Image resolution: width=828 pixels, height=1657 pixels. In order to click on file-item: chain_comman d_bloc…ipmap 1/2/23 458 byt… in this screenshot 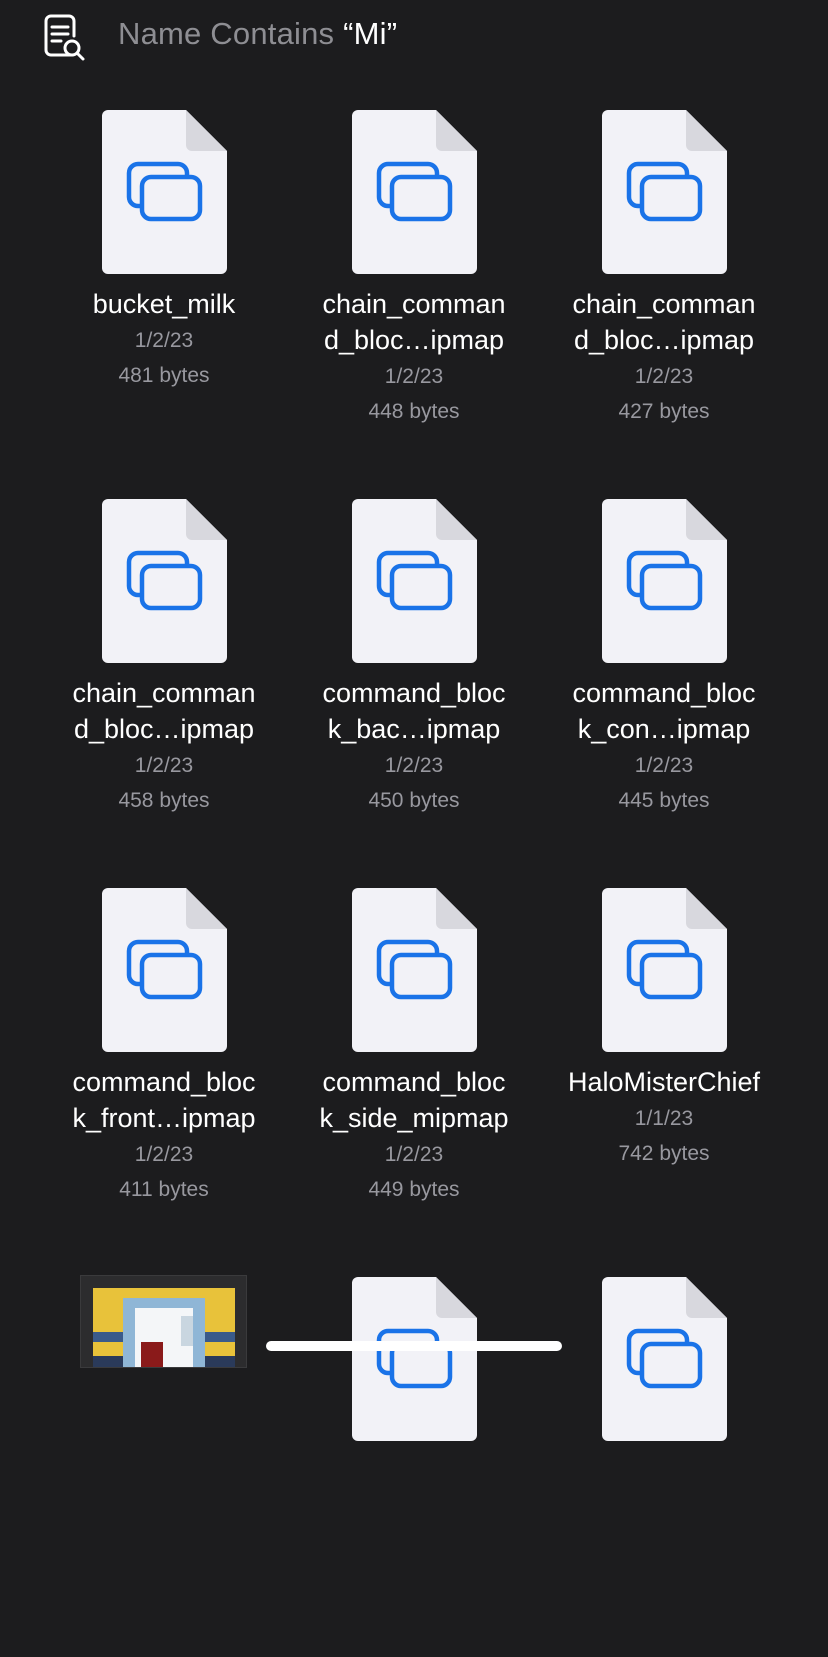, I will do `click(164, 689)`.